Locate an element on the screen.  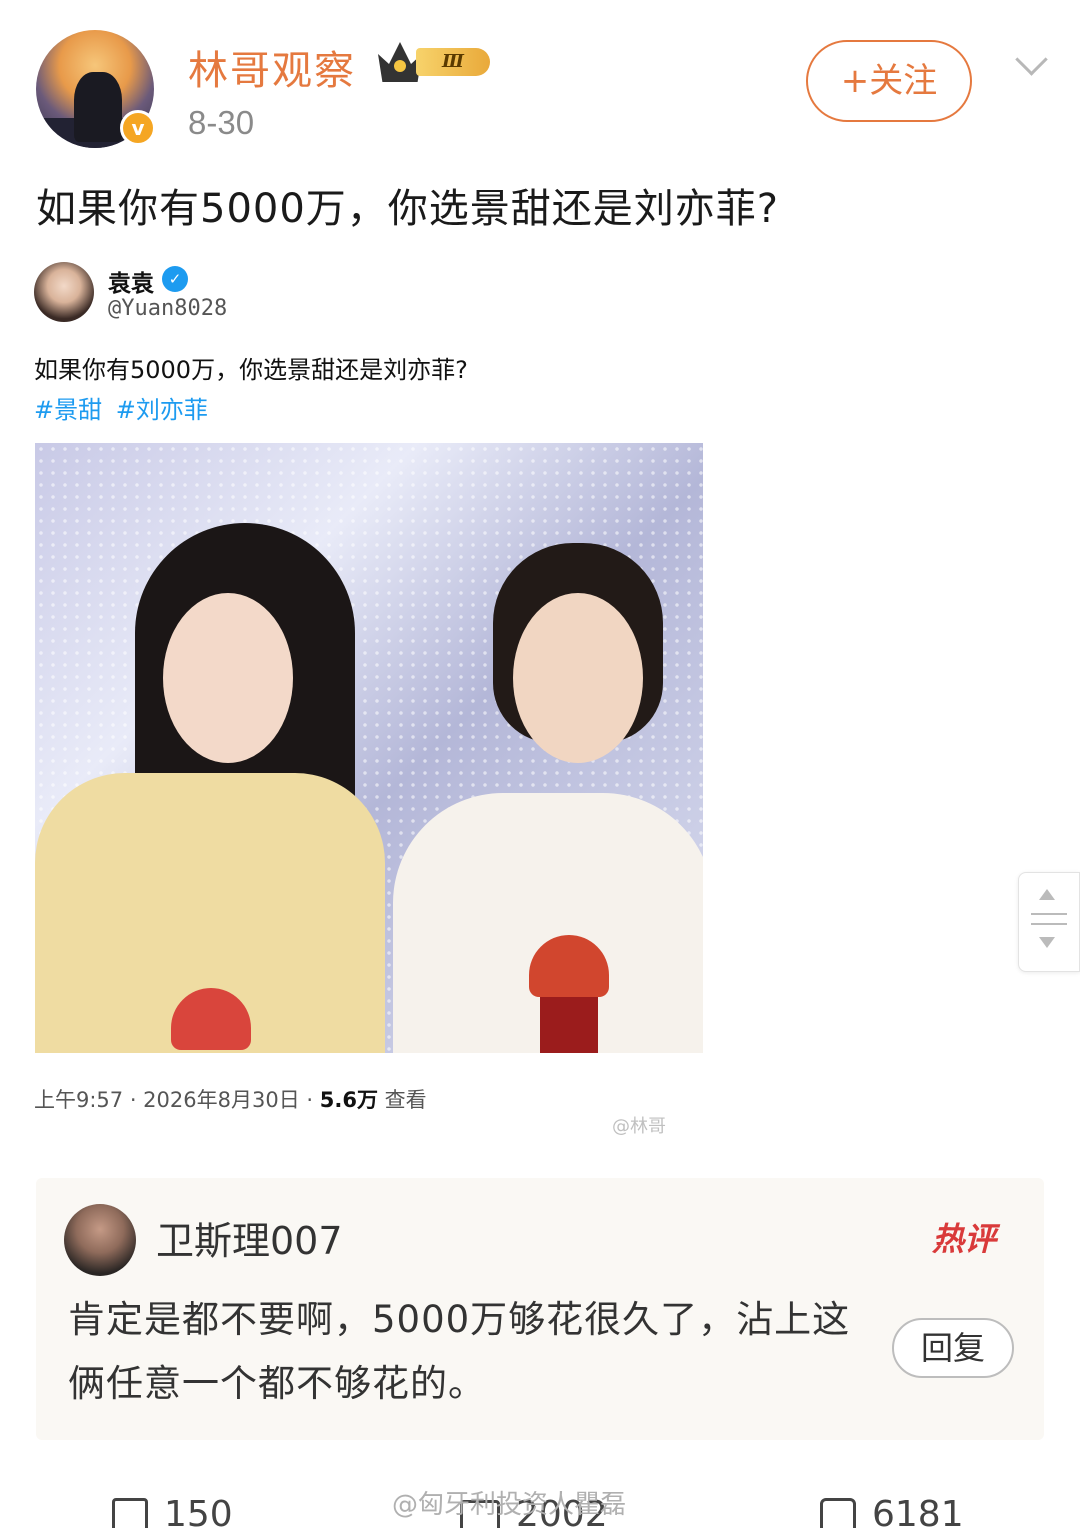
hot-comment-badge: 热评 is located at coordinates (964, 1239).